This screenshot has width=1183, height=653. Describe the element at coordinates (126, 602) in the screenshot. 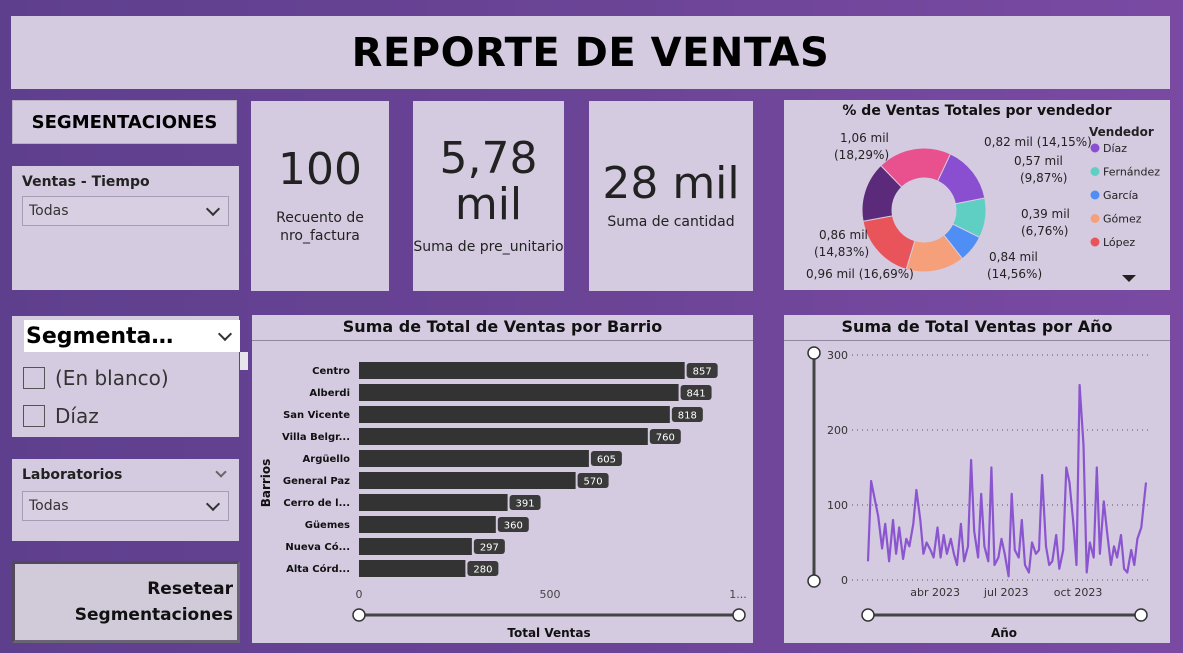

I see `reset-segmentaciones-button: Resetear Segmentaciones` at that location.